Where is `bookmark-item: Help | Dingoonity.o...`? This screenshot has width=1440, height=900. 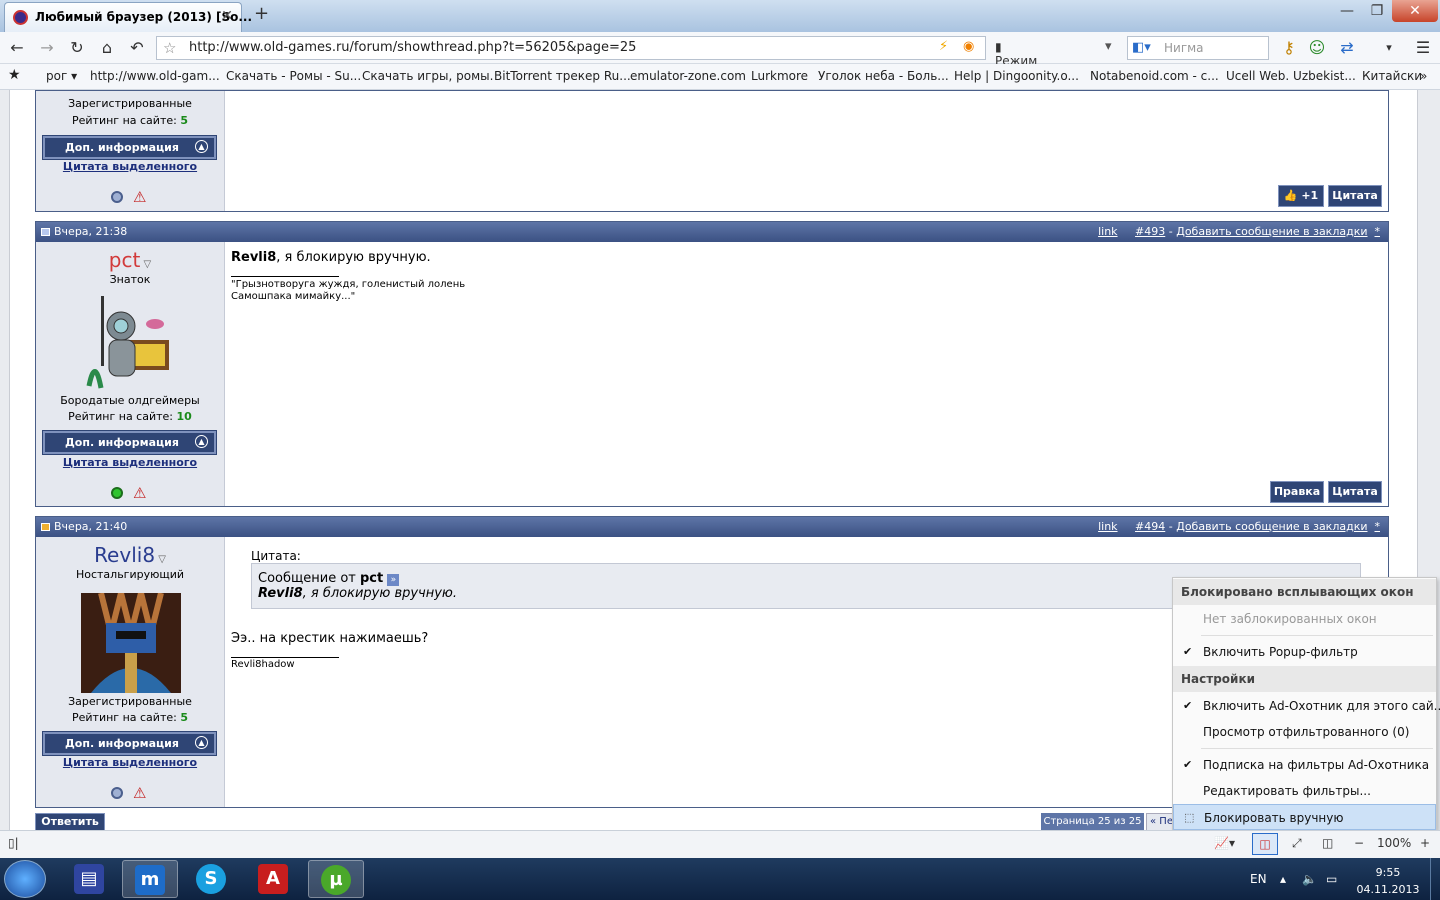
bookmark-item: Help | Dingoonity.o... is located at coordinates (1016, 76).